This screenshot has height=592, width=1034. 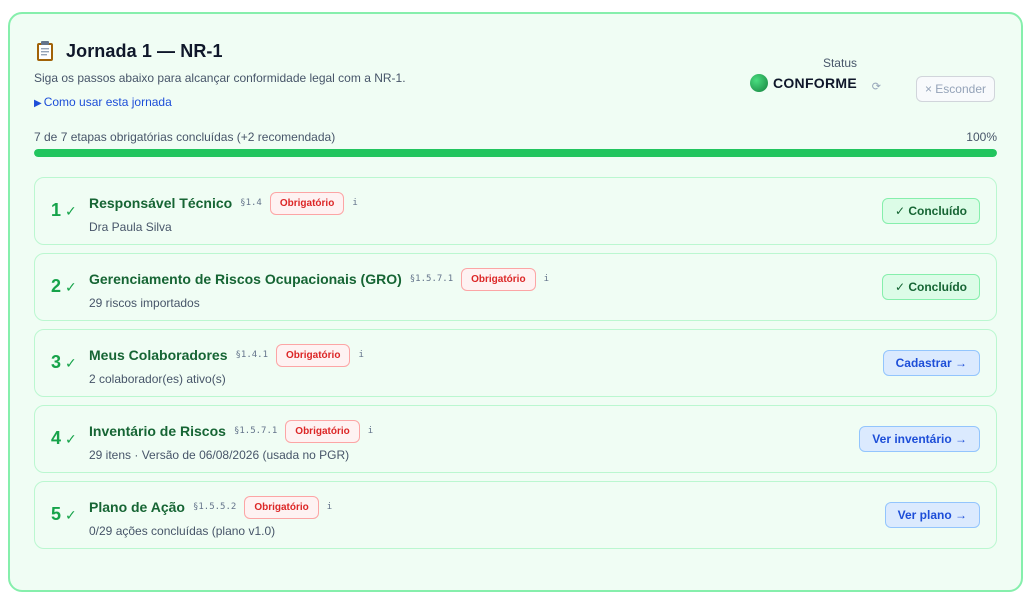 What do you see at coordinates (137, 507) in the screenshot?
I see `step-title: Plano de Ação` at bounding box center [137, 507].